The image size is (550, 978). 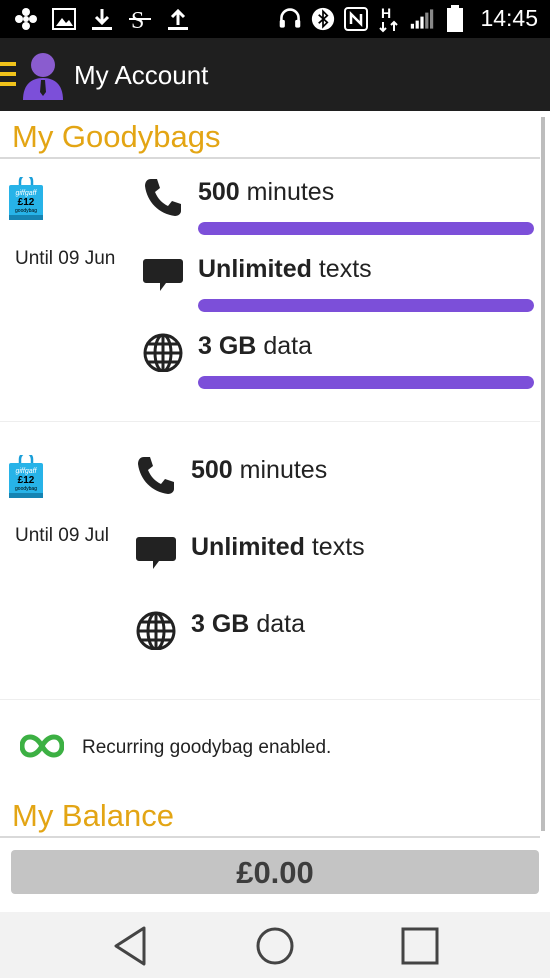 I want to click on upload-icon, so click(x=178, y=19).